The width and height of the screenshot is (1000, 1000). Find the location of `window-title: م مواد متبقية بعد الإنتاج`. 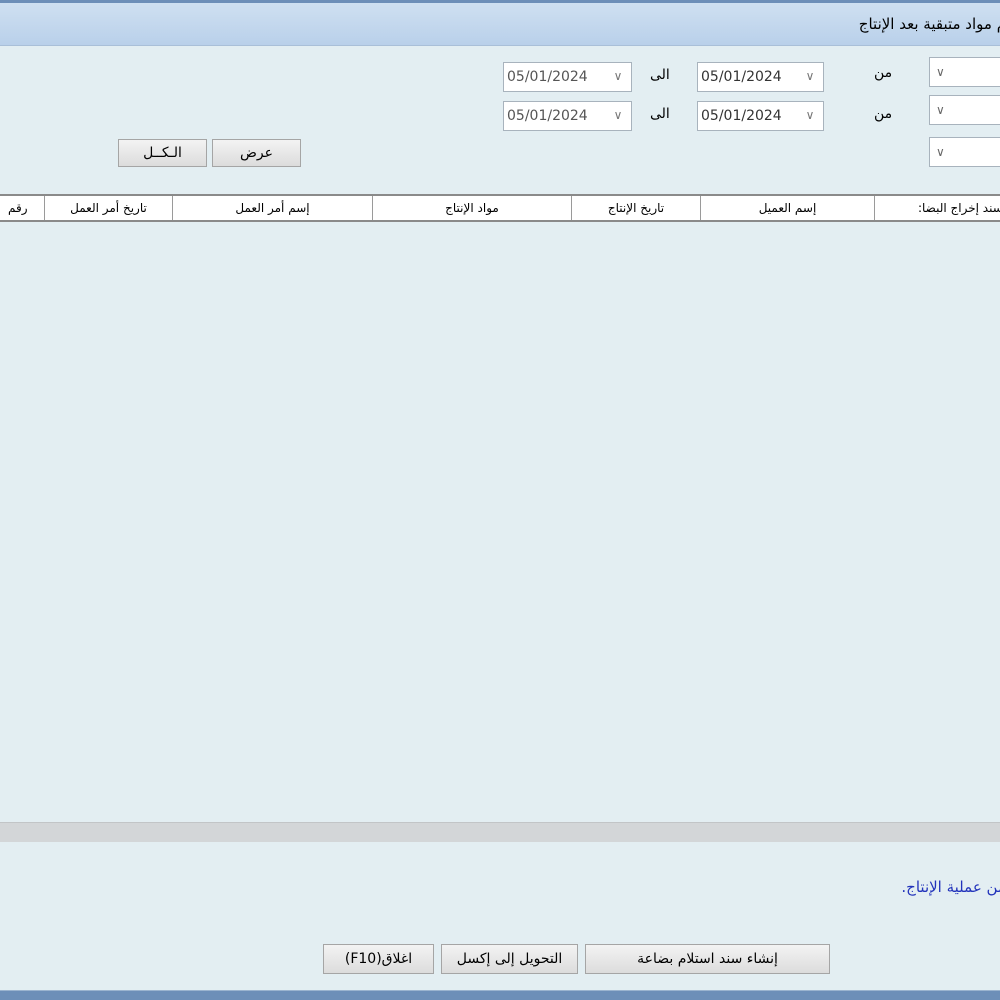

window-title: م مواد متبقية بعد الإنتاج is located at coordinates (929, 24).